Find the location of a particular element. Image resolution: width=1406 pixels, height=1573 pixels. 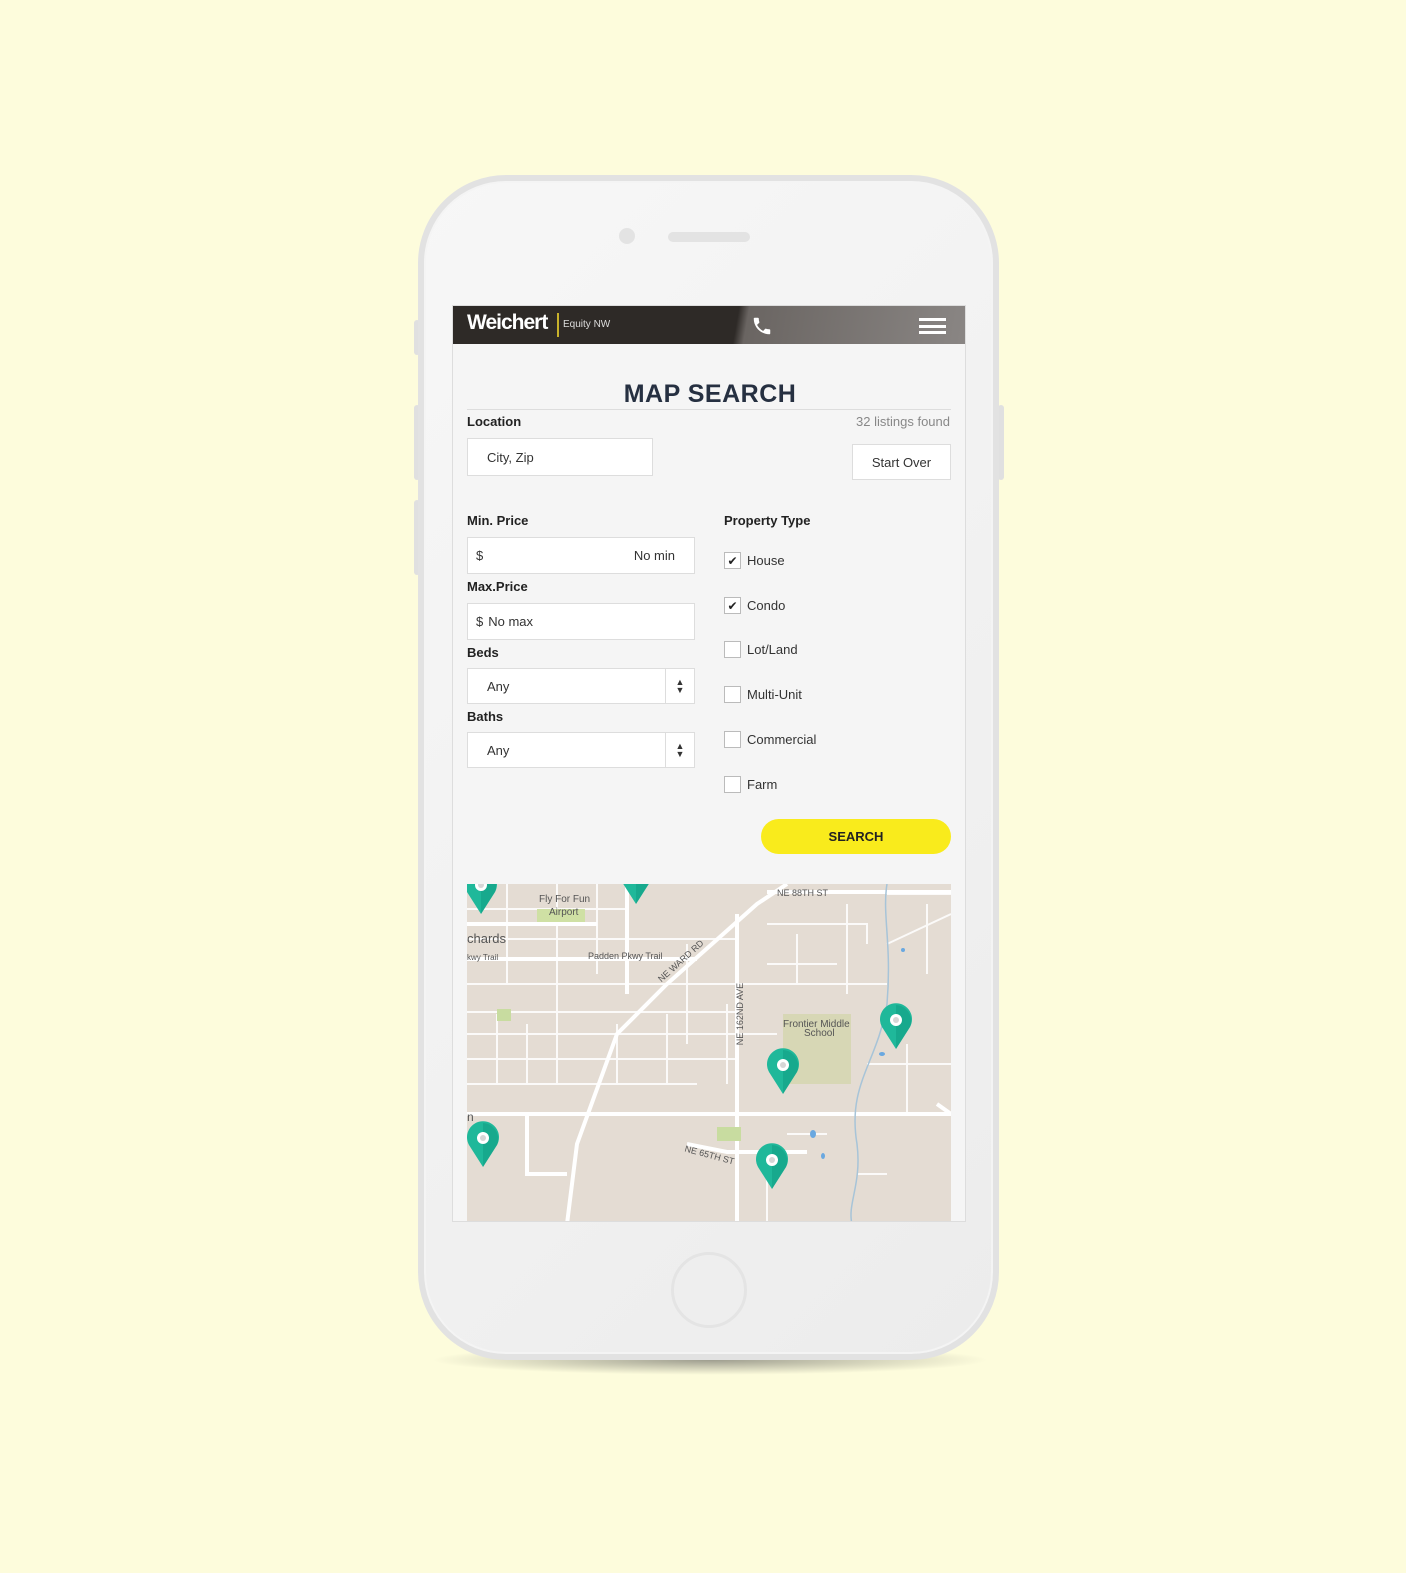

map-label: School is located at coordinates (819, 1033).